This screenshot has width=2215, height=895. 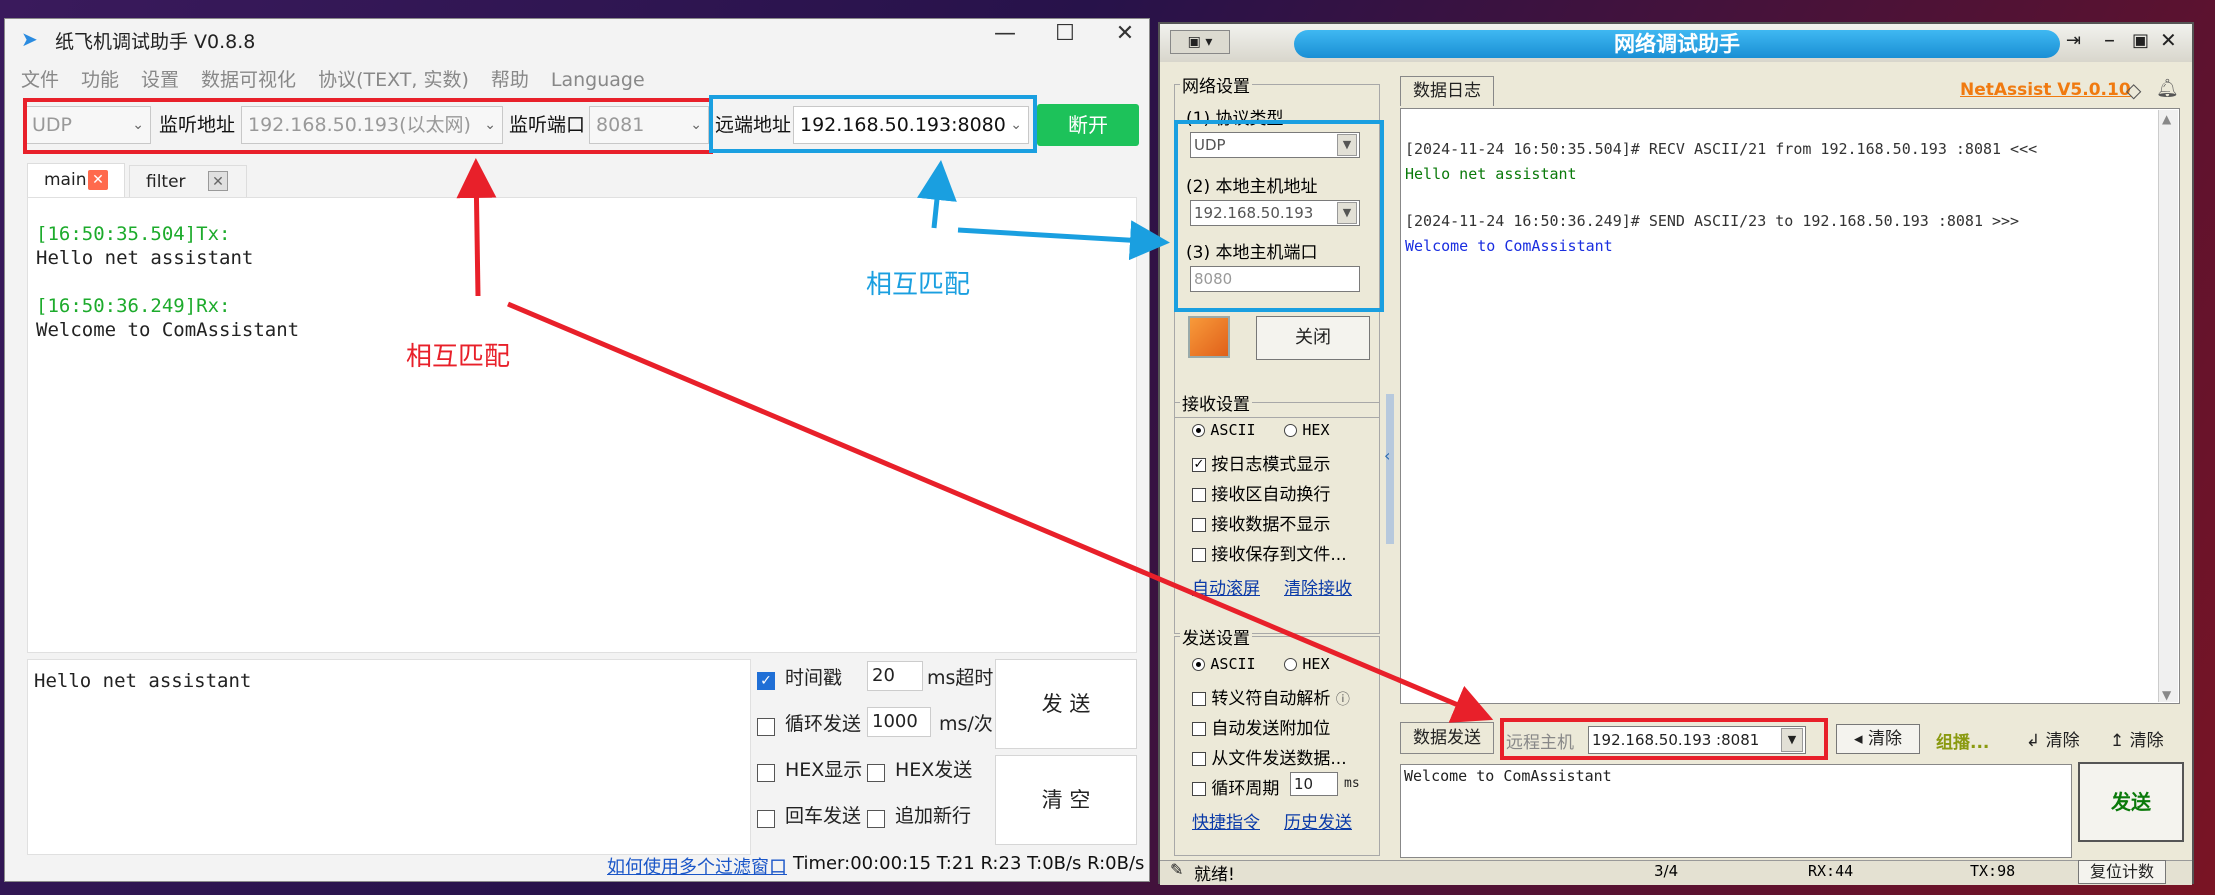 I want to click on arrow-blue-up, so click(x=937, y=194).